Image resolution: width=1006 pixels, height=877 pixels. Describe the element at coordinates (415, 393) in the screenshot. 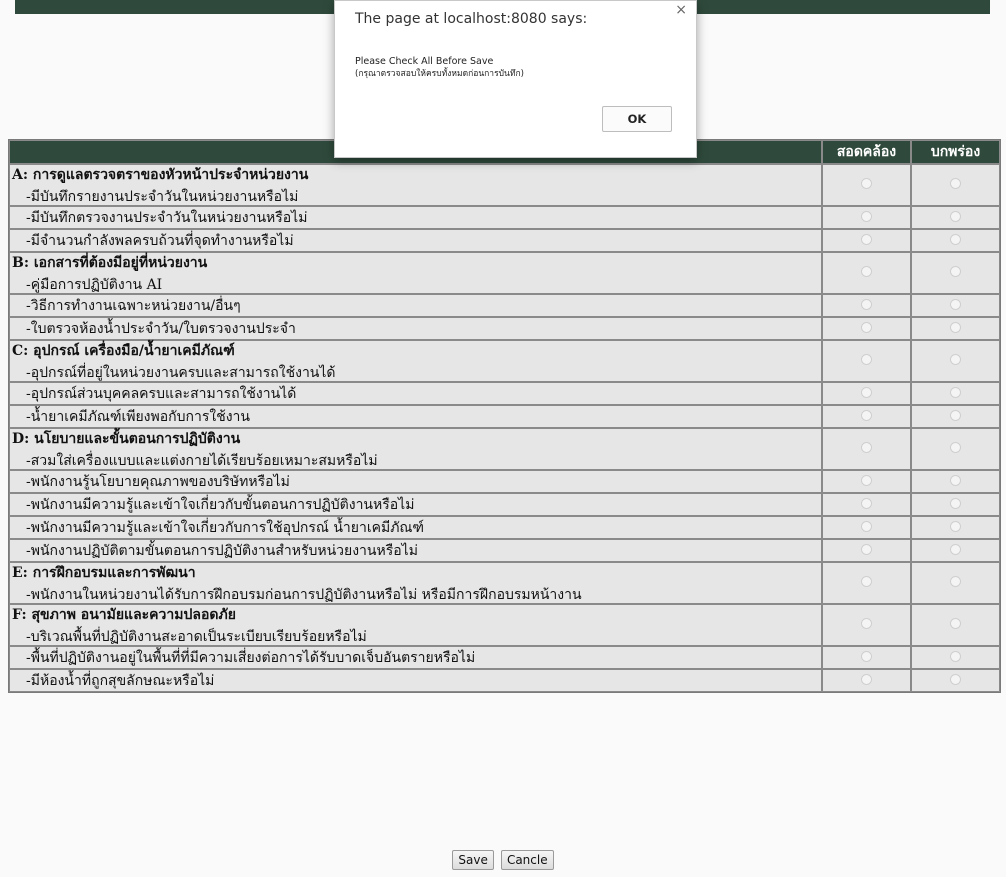

I see `checklist-item-label: -อุปกรณ์ส่วนบุคคลครบและสามารถใช้งานได้` at that location.